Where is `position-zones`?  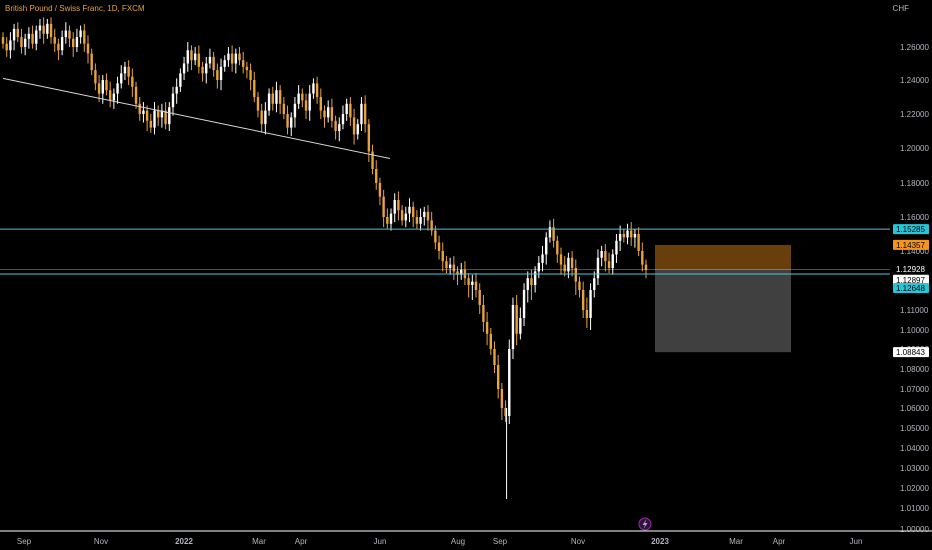
position-zones is located at coordinates (723, 298).